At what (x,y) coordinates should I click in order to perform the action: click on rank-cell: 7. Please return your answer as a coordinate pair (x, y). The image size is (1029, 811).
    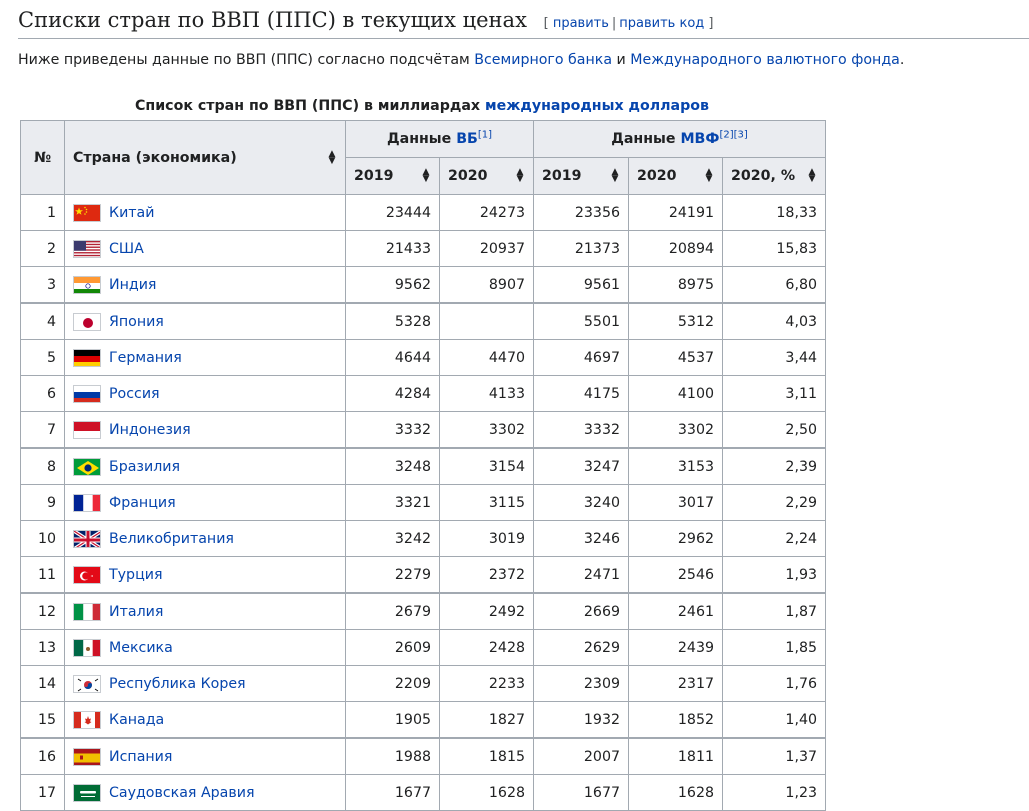
    Looking at the image, I should click on (43, 430).